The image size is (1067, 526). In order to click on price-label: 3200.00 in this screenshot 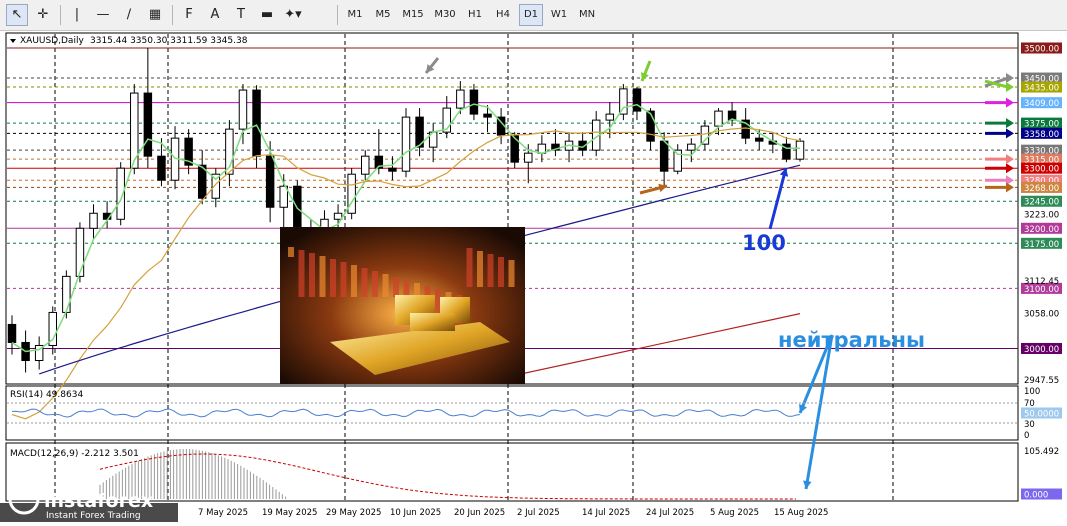, I will do `click(1041, 230)`.